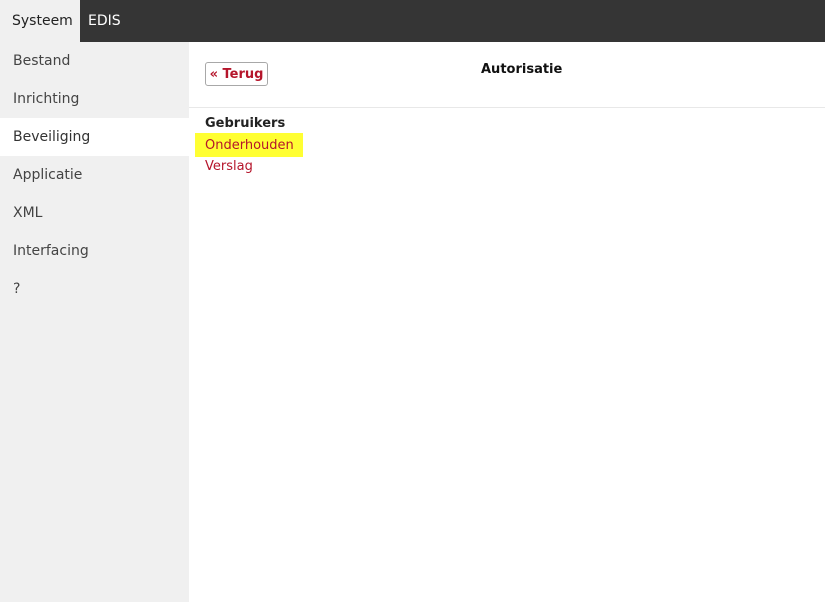 The width and height of the screenshot is (825, 602). I want to click on tab-systeem: Systeem, so click(40, 21).